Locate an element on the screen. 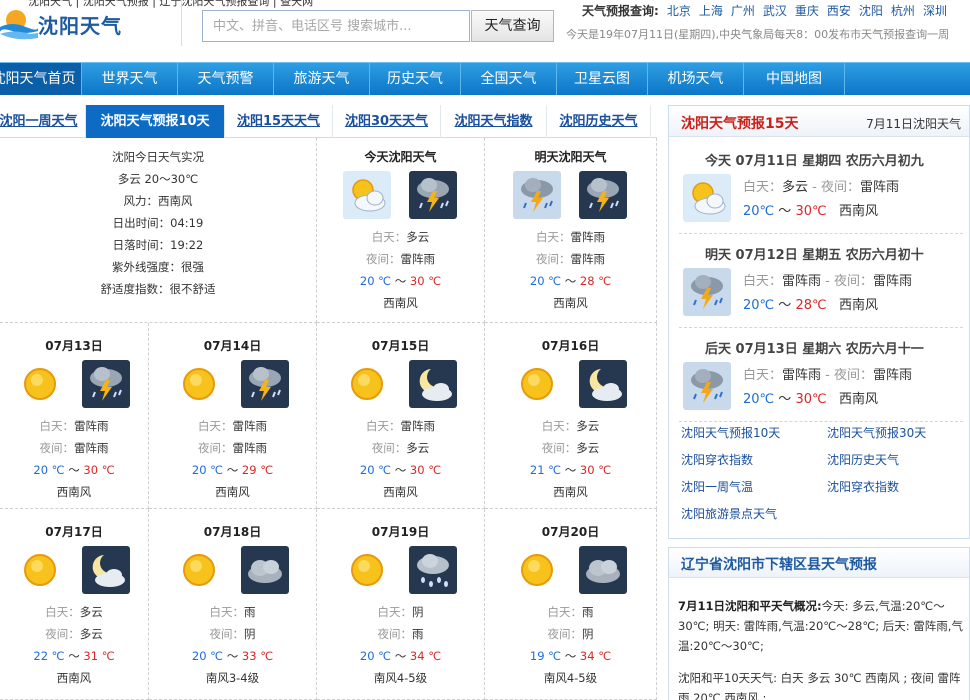  nav-item-national: 全国天气 is located at coordinates (508, 79).